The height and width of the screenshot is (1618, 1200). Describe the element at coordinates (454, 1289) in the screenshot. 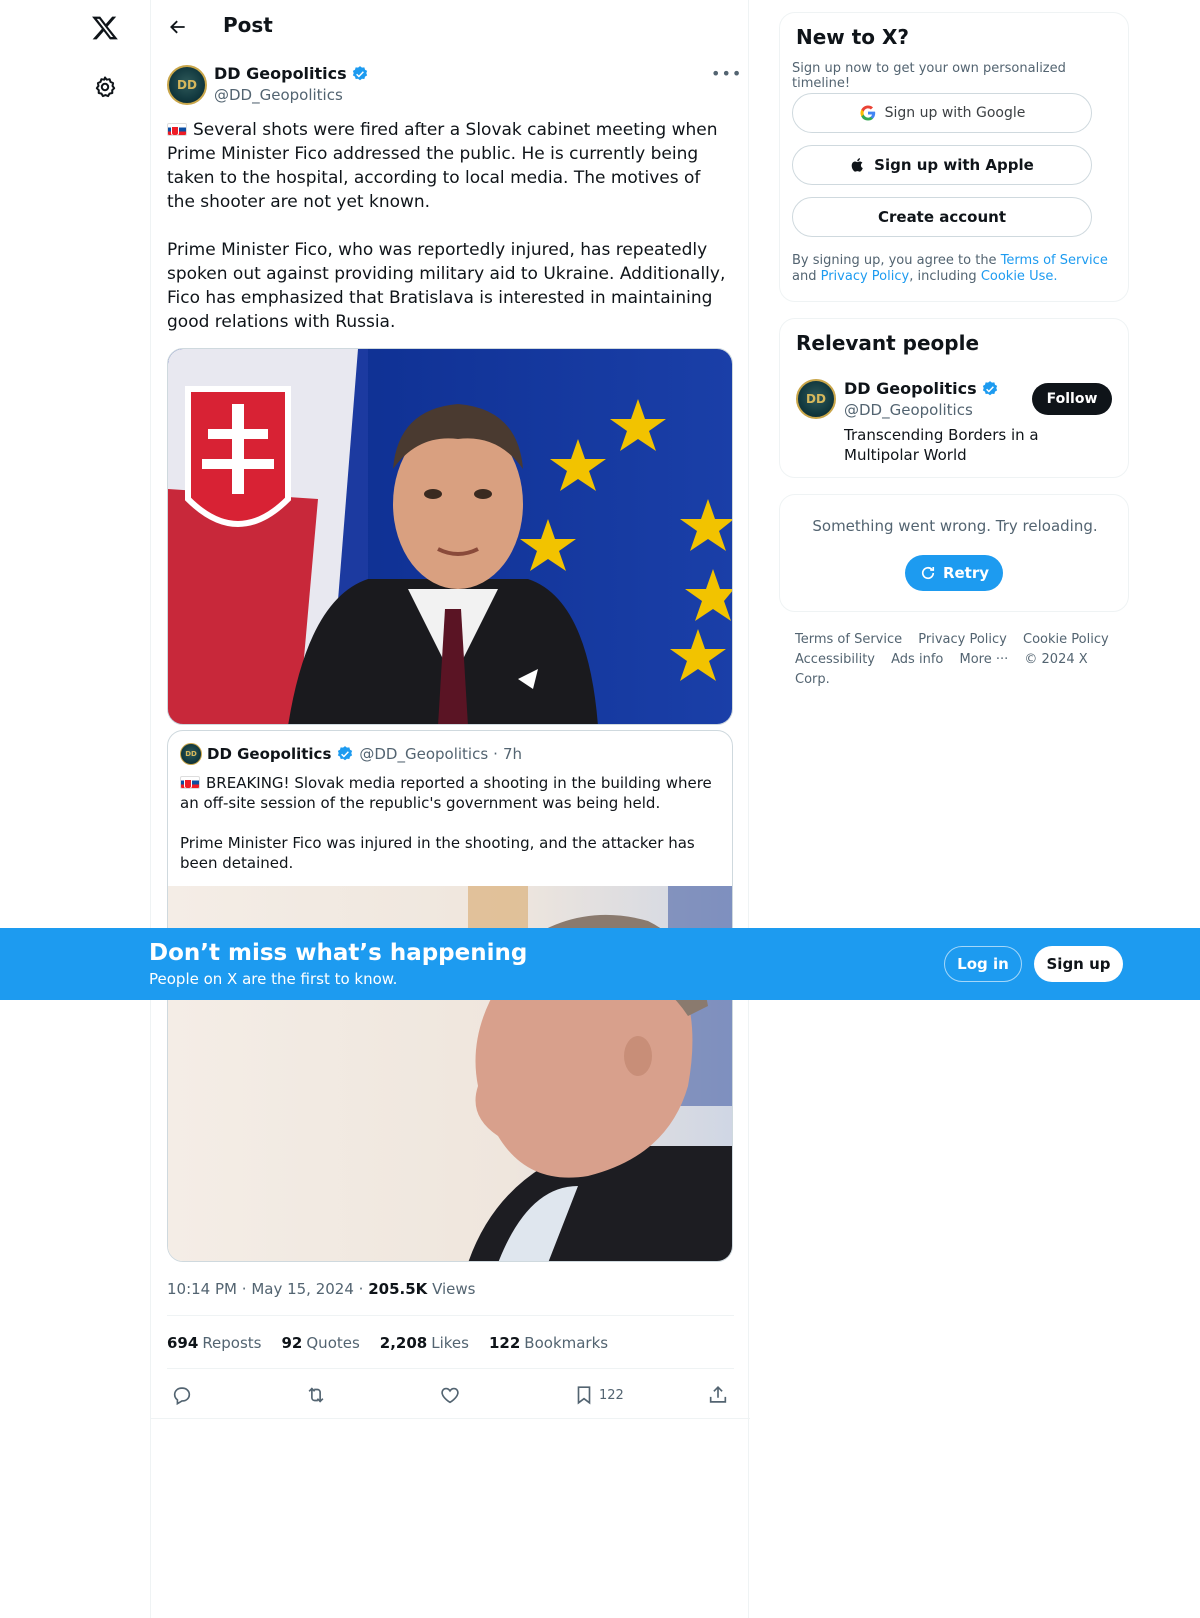

I see `views-label: Views` at that location.